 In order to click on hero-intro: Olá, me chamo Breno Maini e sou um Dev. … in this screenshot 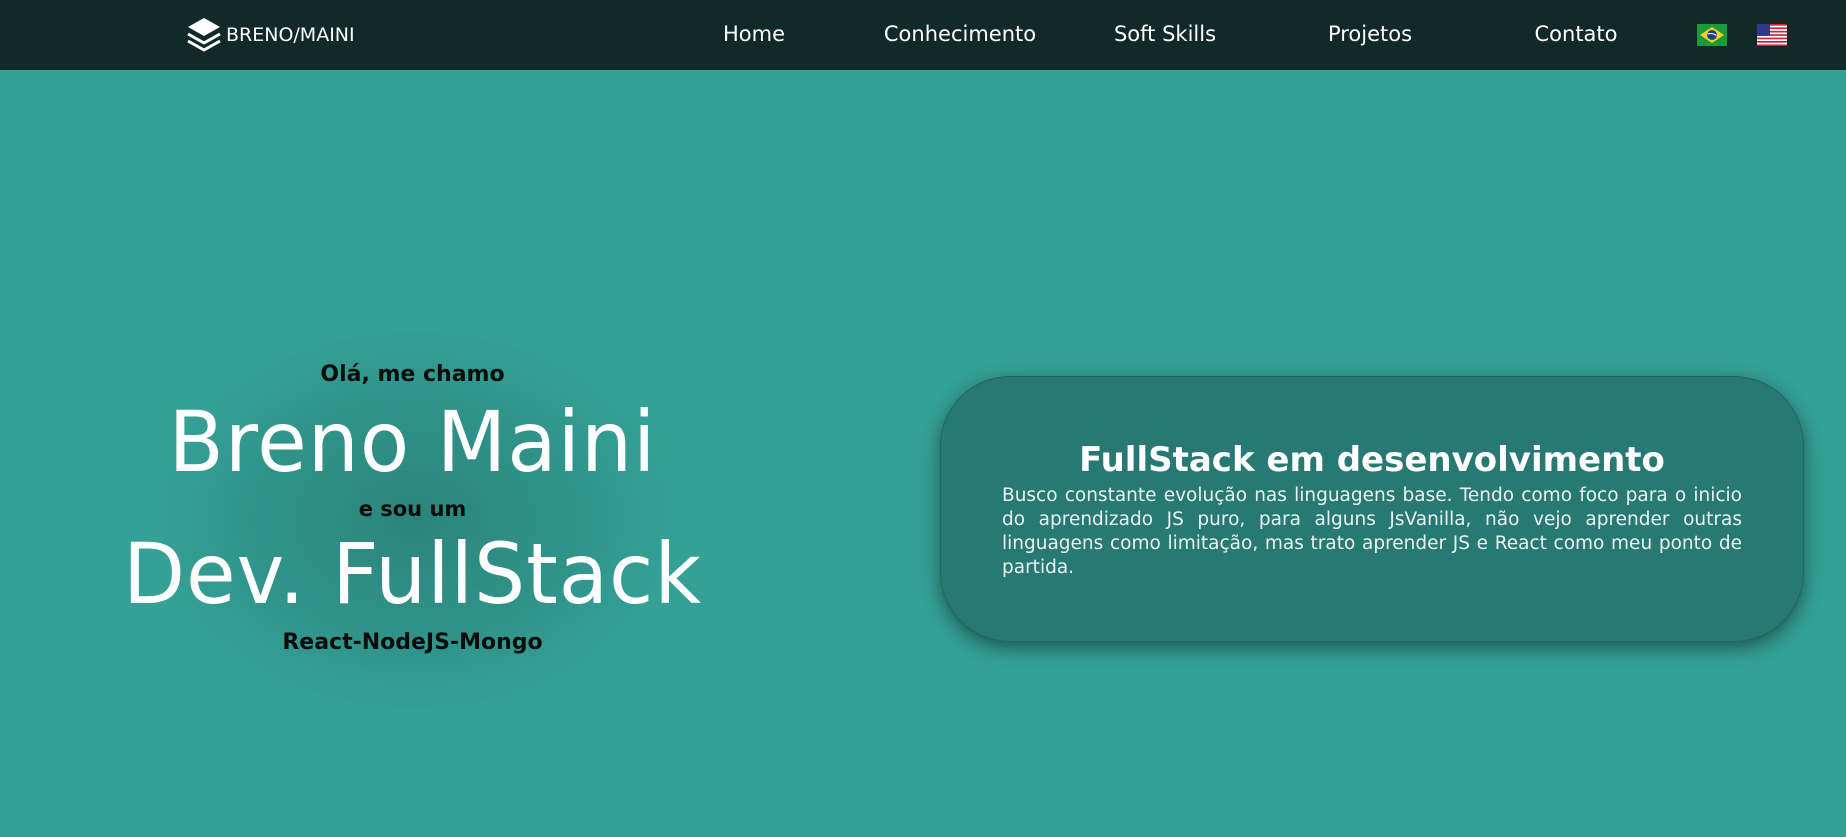, I will do `click(412, 510)`.